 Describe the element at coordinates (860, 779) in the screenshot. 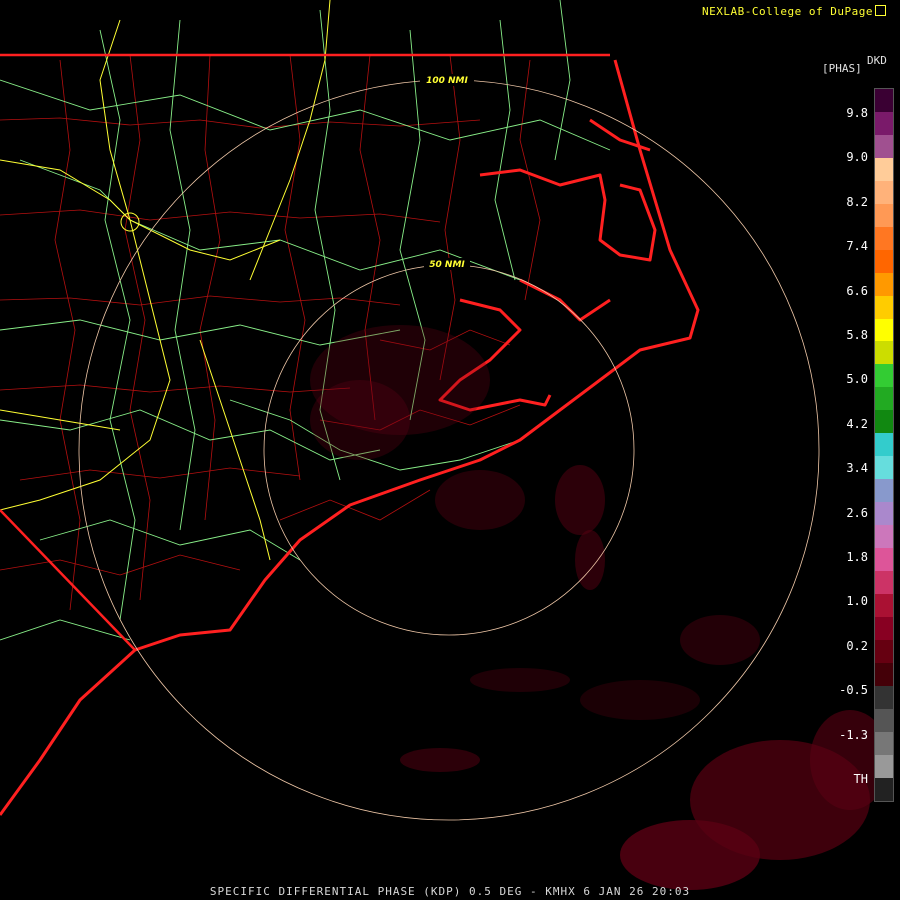

I see `legend-tick-label: TH` at that location.